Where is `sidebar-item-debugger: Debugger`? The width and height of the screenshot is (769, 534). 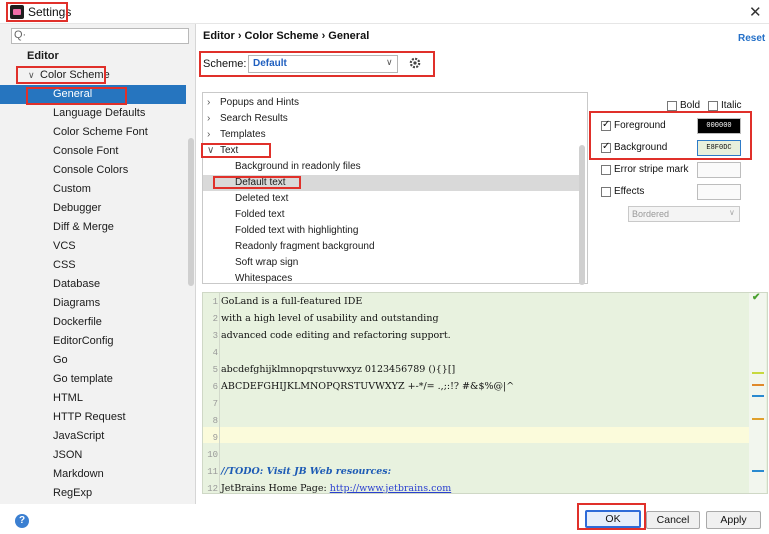
sidebar-item-debugger: Debugger is located at coordinates (93, 208).